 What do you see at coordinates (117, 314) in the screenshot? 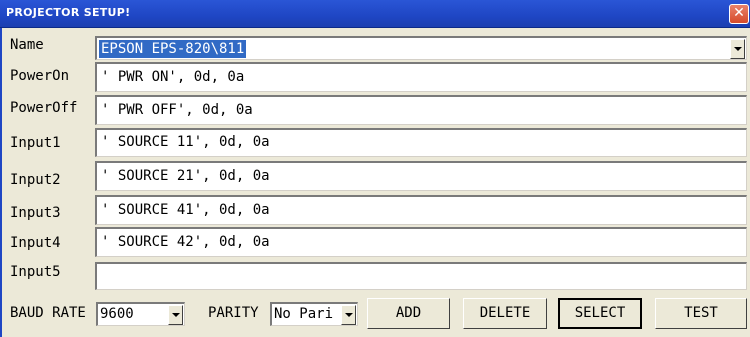
I see `baud-rate-value: 9600` at bounding box center [117, 314].